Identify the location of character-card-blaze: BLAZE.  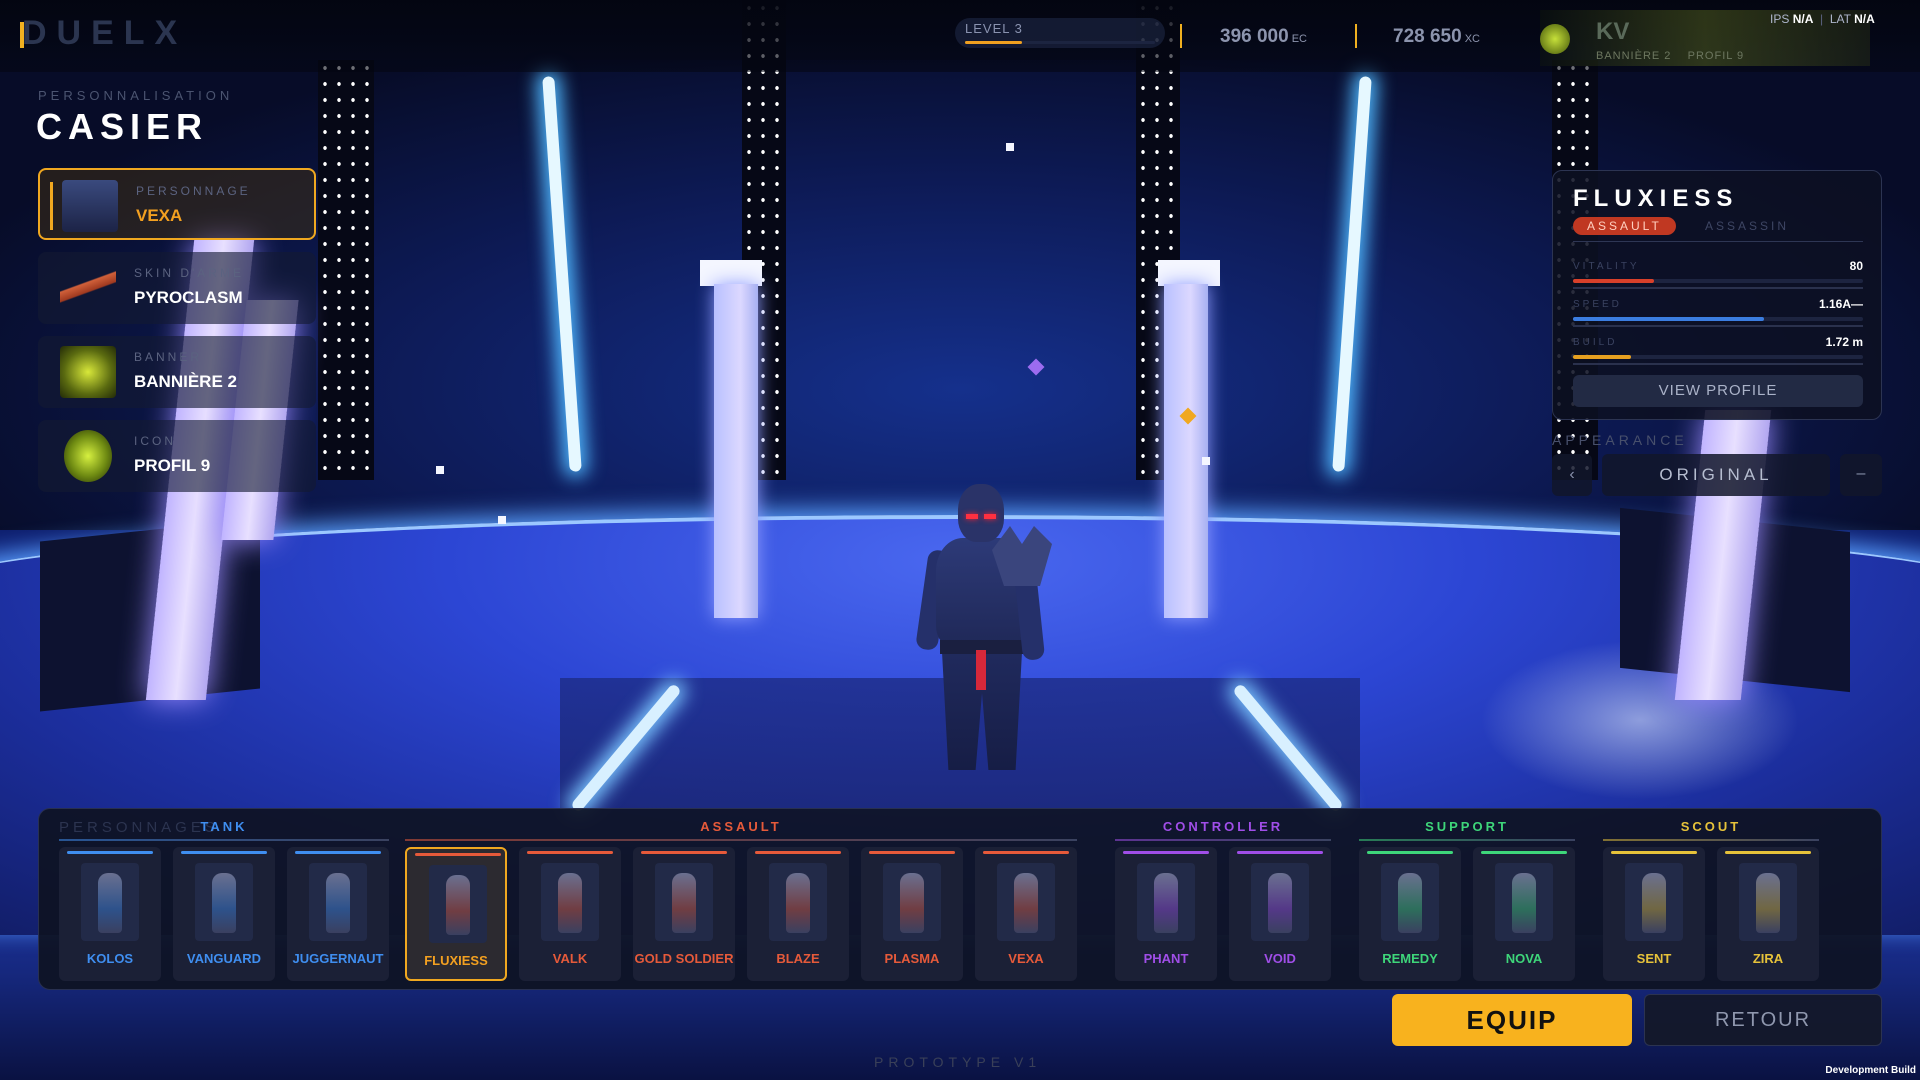
(798, 914).